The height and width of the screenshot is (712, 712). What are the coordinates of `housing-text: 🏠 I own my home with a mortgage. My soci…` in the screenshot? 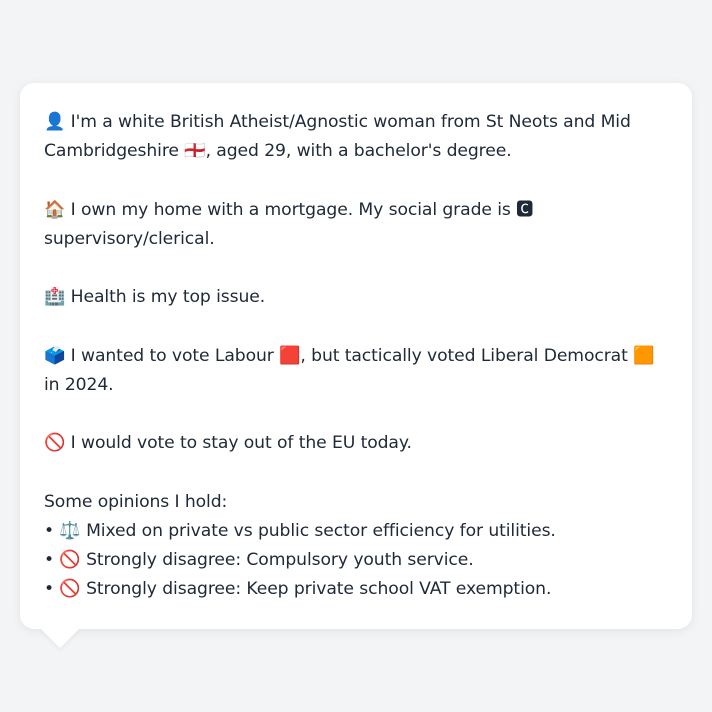 It's located at (289, 224).